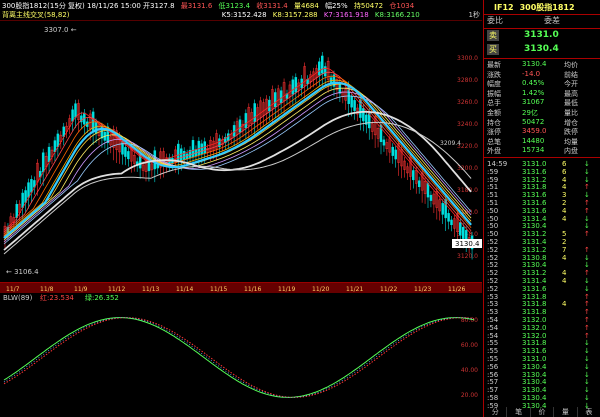  I want to click on tab-weibi: 委比, so click(495, 20).